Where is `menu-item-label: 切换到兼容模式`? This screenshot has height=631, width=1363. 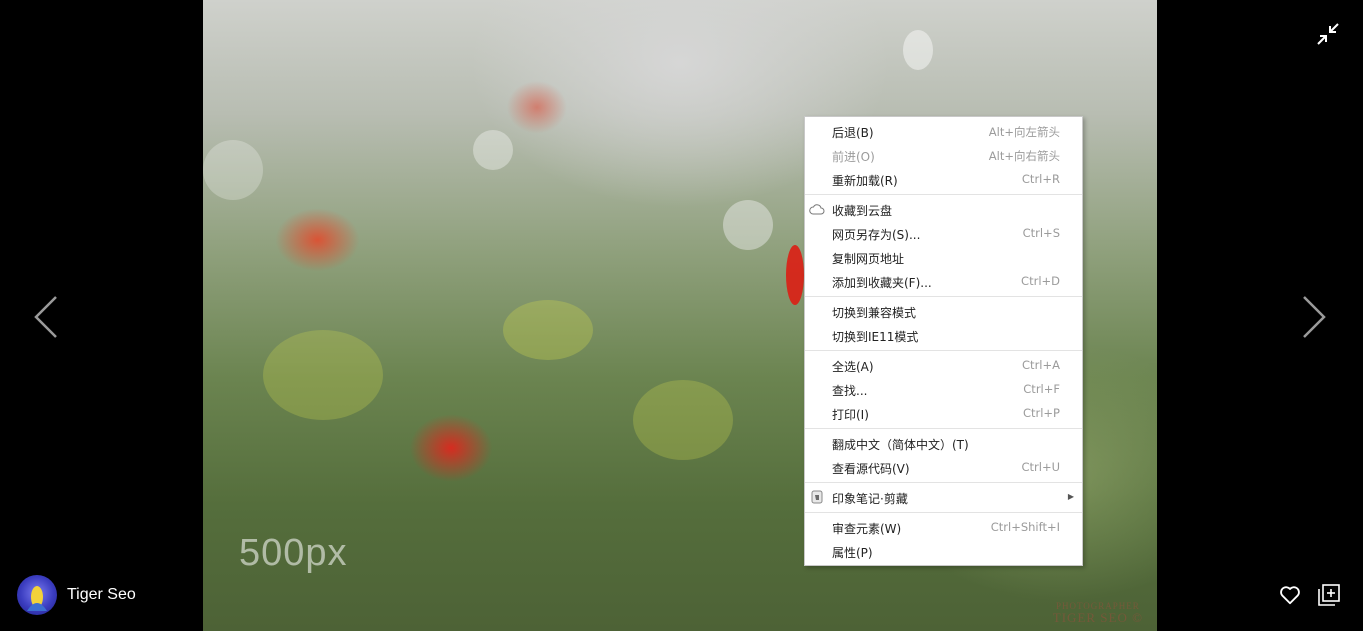
menu-item-label: 切换到兼容模式 is located at coordinates (874, 313).